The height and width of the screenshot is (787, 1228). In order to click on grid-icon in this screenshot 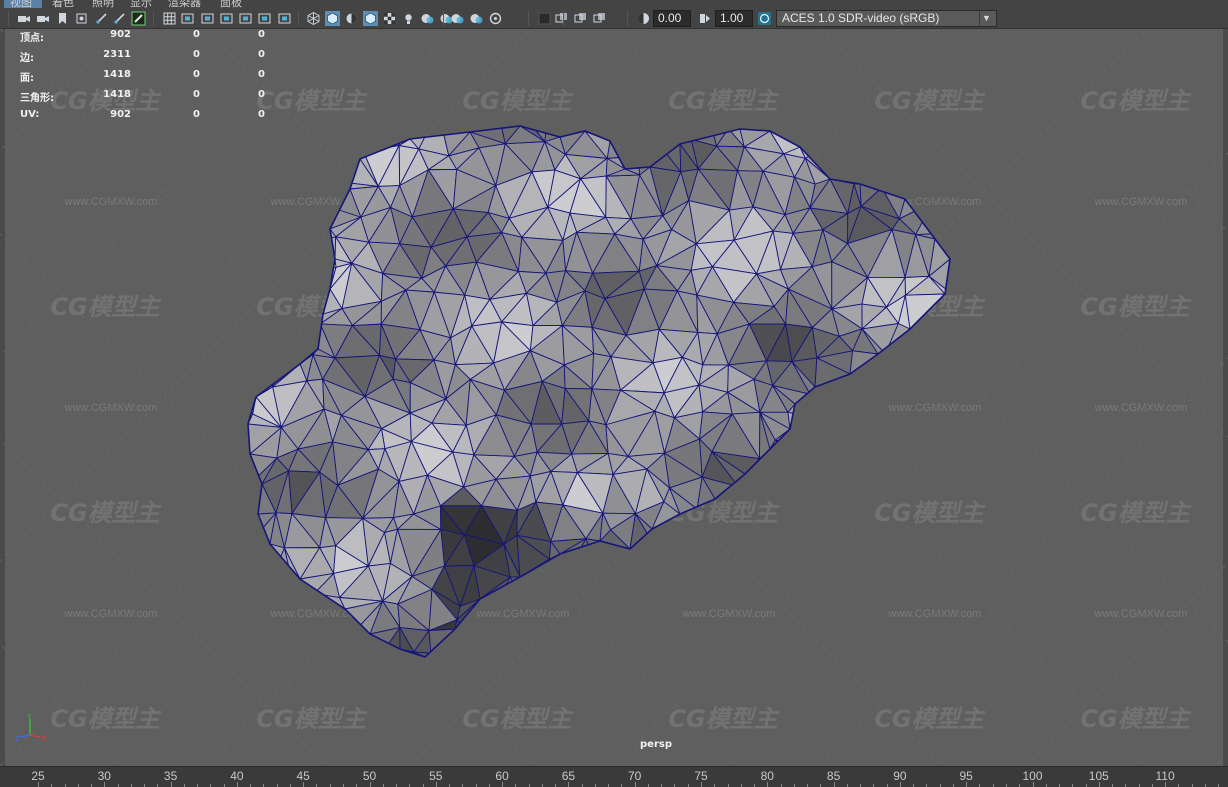, I will do `click(169, 18)`.